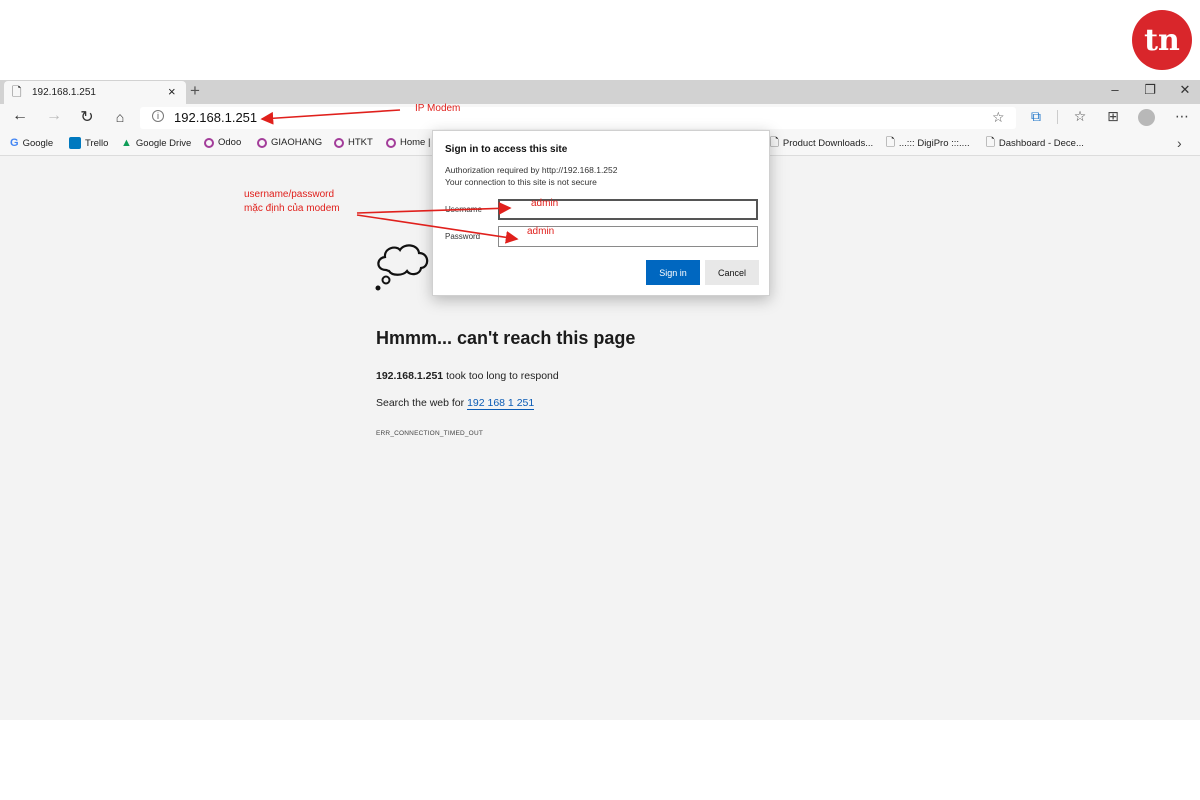 This screenshot has height=800, width=1200. What do you see at coordinates (1182, 116) in the screenshot?
I see `more-icon: ⋯` at bounding box center [1182, 116].